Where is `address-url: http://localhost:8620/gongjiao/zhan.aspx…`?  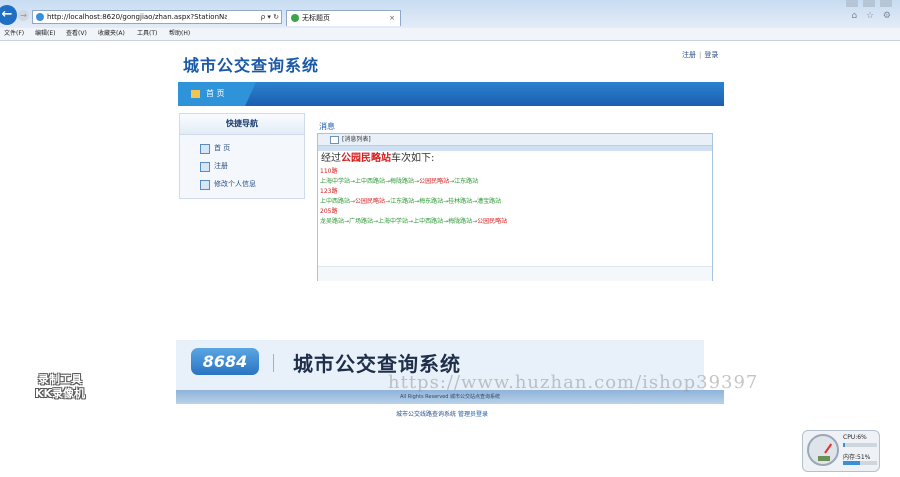
address-url: http://localhost:8620/gongjiao/zhan.aspx… is located at coordinates (137, 17).